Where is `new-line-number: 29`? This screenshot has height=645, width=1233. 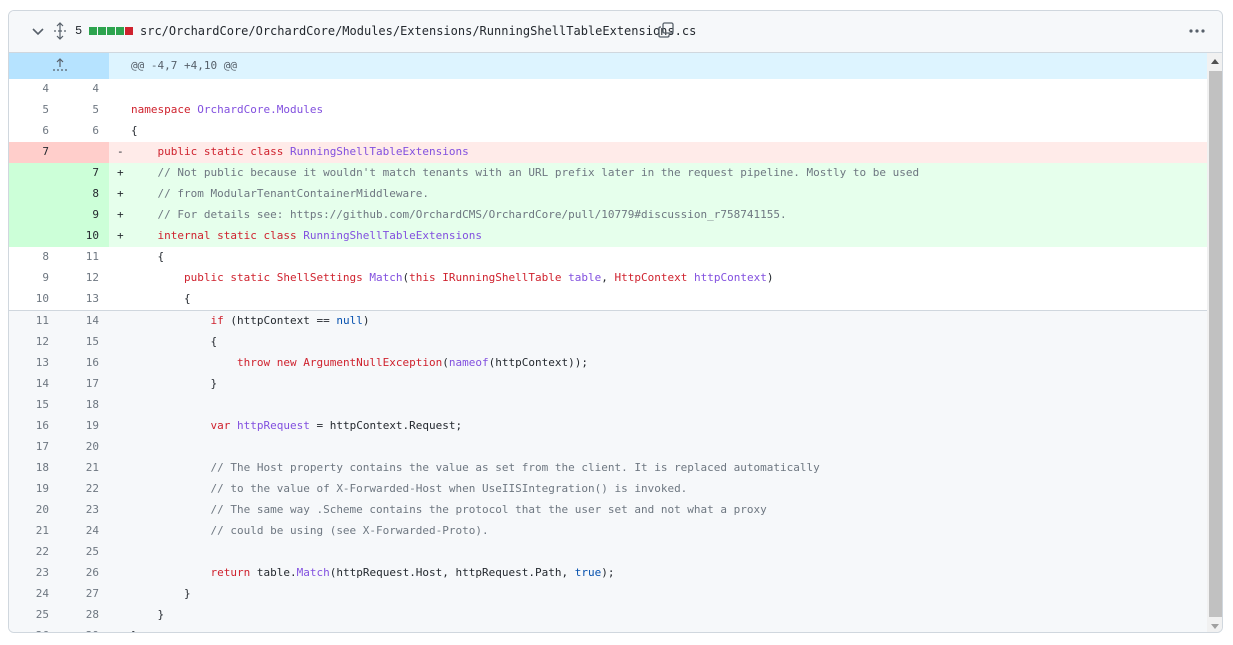
new-line-number: 29 is located at coordinates (84, 629).